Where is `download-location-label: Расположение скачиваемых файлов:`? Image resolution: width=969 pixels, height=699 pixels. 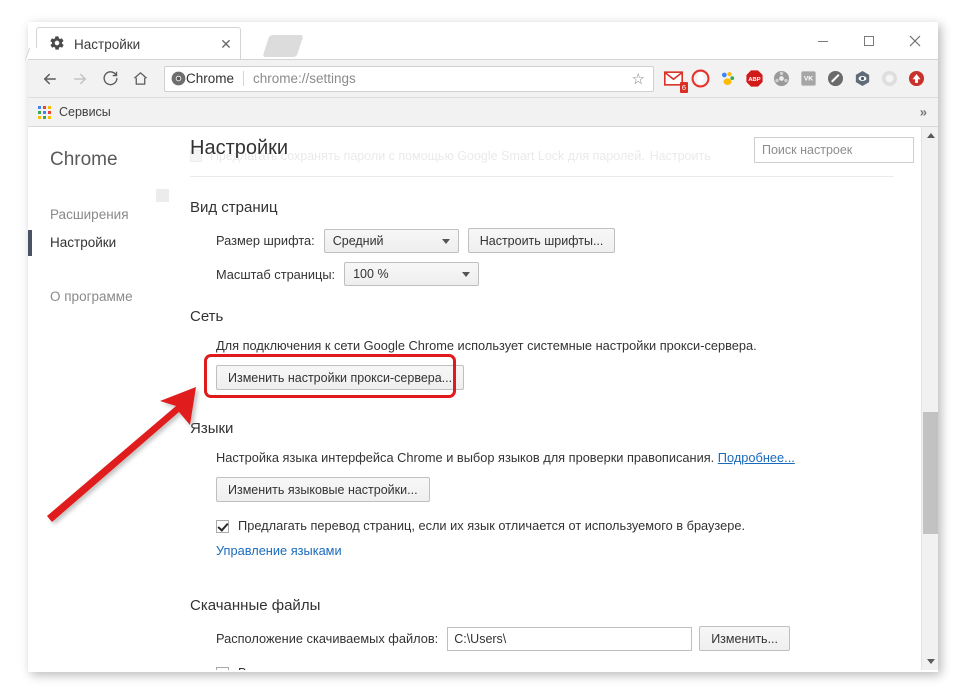
download-location-label: Расположение скачиваемых файлов: is located at coordinates (327, 638).